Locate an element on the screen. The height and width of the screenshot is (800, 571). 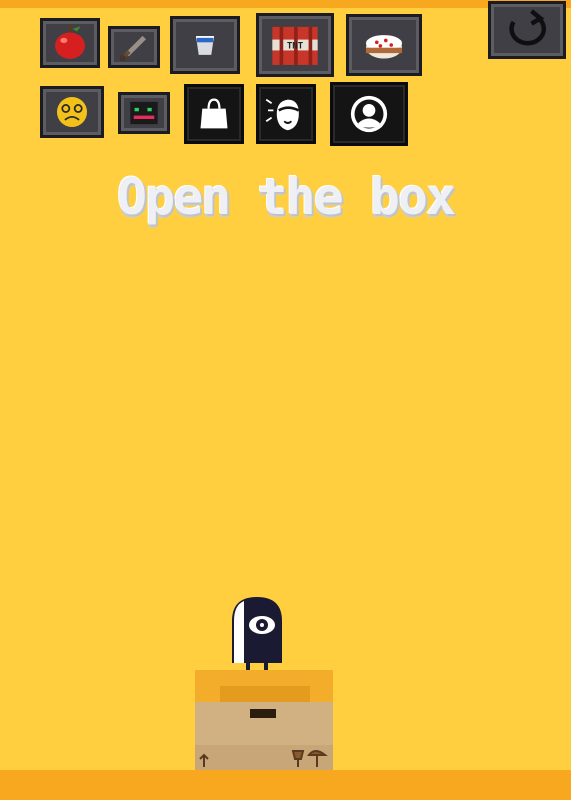
inventory-slot-robot-head is located at coordinates (144, 113).